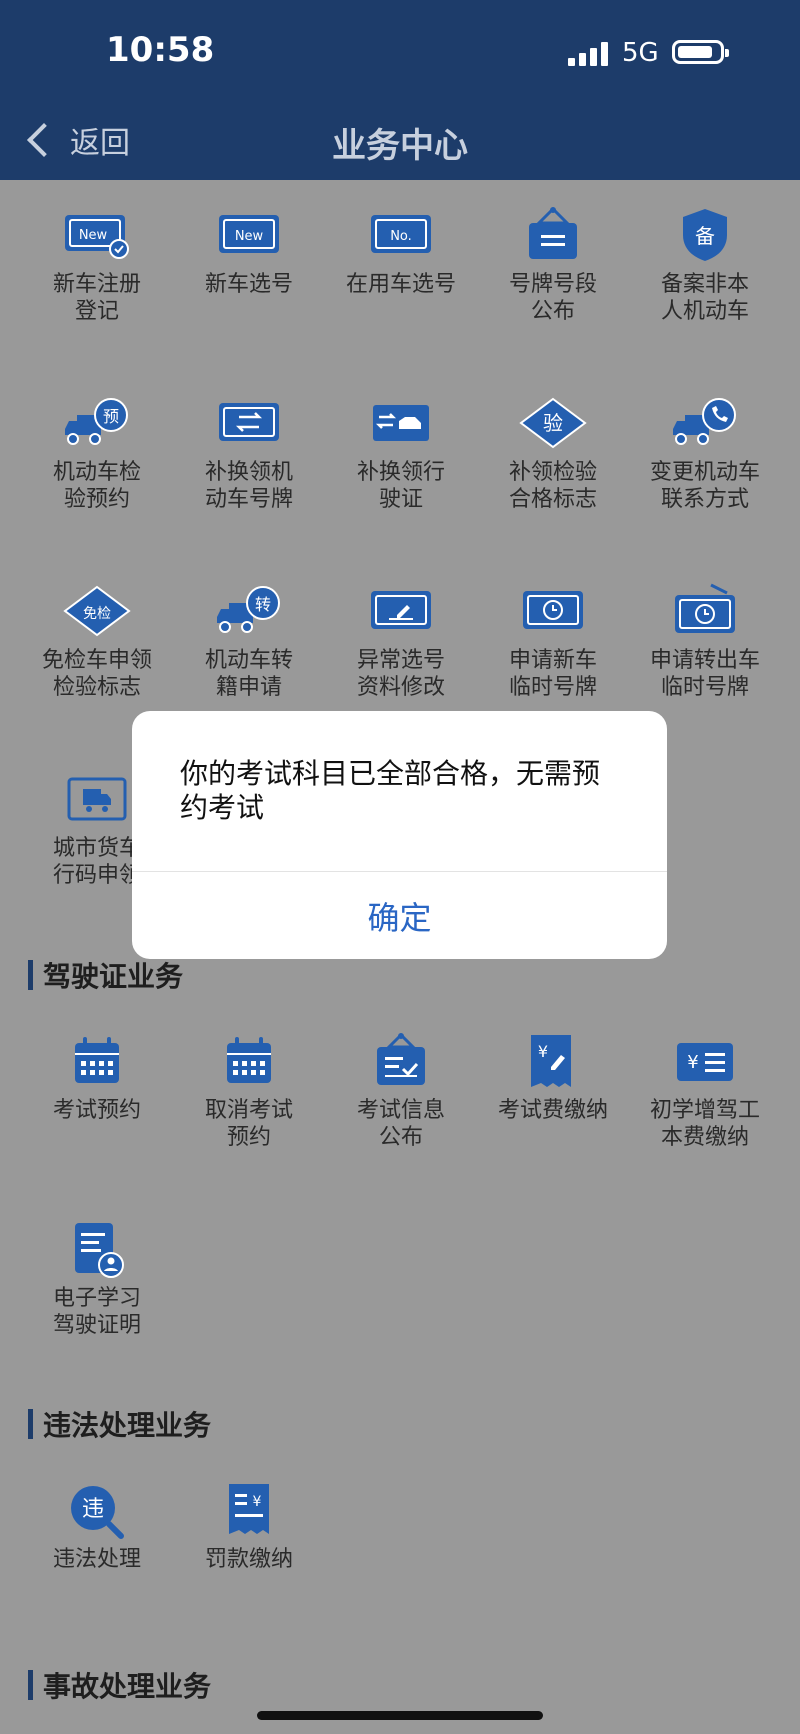 The image size is (800, 1734). Describe the element at coordinates (705, 423) in the screenshot. I see `truck-phone-icon` at that location.